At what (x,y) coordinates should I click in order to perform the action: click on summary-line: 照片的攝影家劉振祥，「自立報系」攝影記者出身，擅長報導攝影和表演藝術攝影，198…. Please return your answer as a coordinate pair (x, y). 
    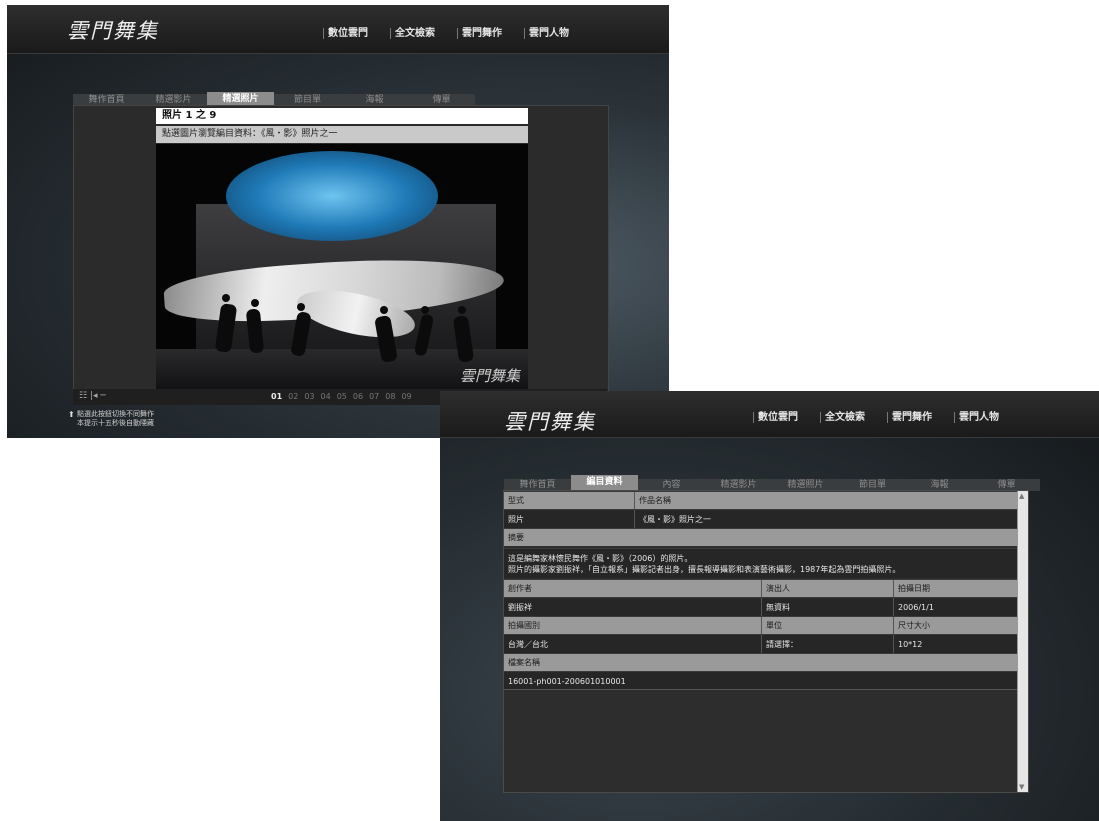
    Looking at the image, I should click on (704, 569).